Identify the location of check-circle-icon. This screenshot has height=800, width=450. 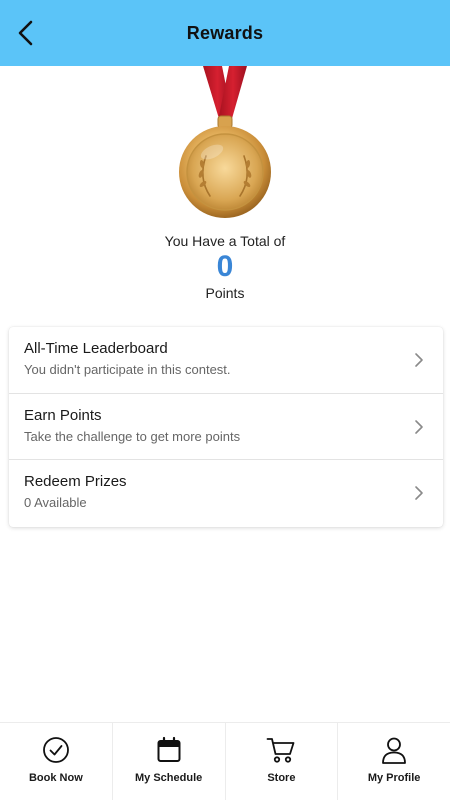
(56, 750).